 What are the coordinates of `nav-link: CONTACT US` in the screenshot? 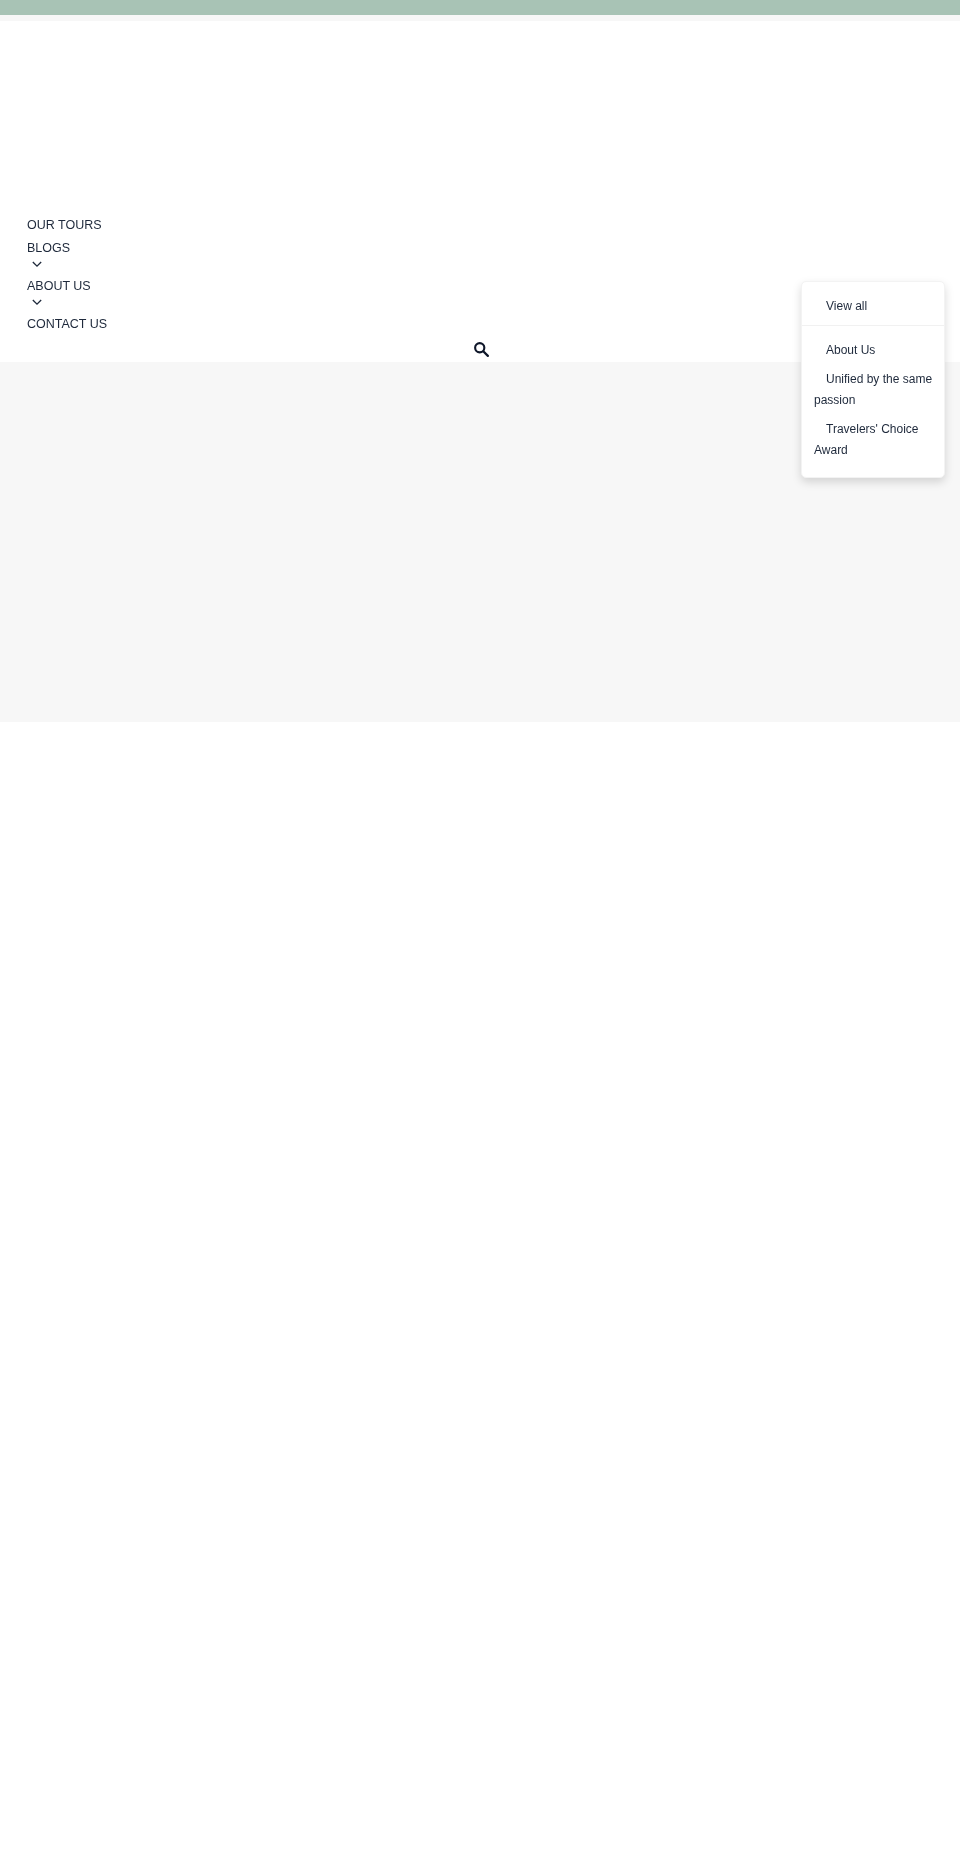 It's located at (67, 324).